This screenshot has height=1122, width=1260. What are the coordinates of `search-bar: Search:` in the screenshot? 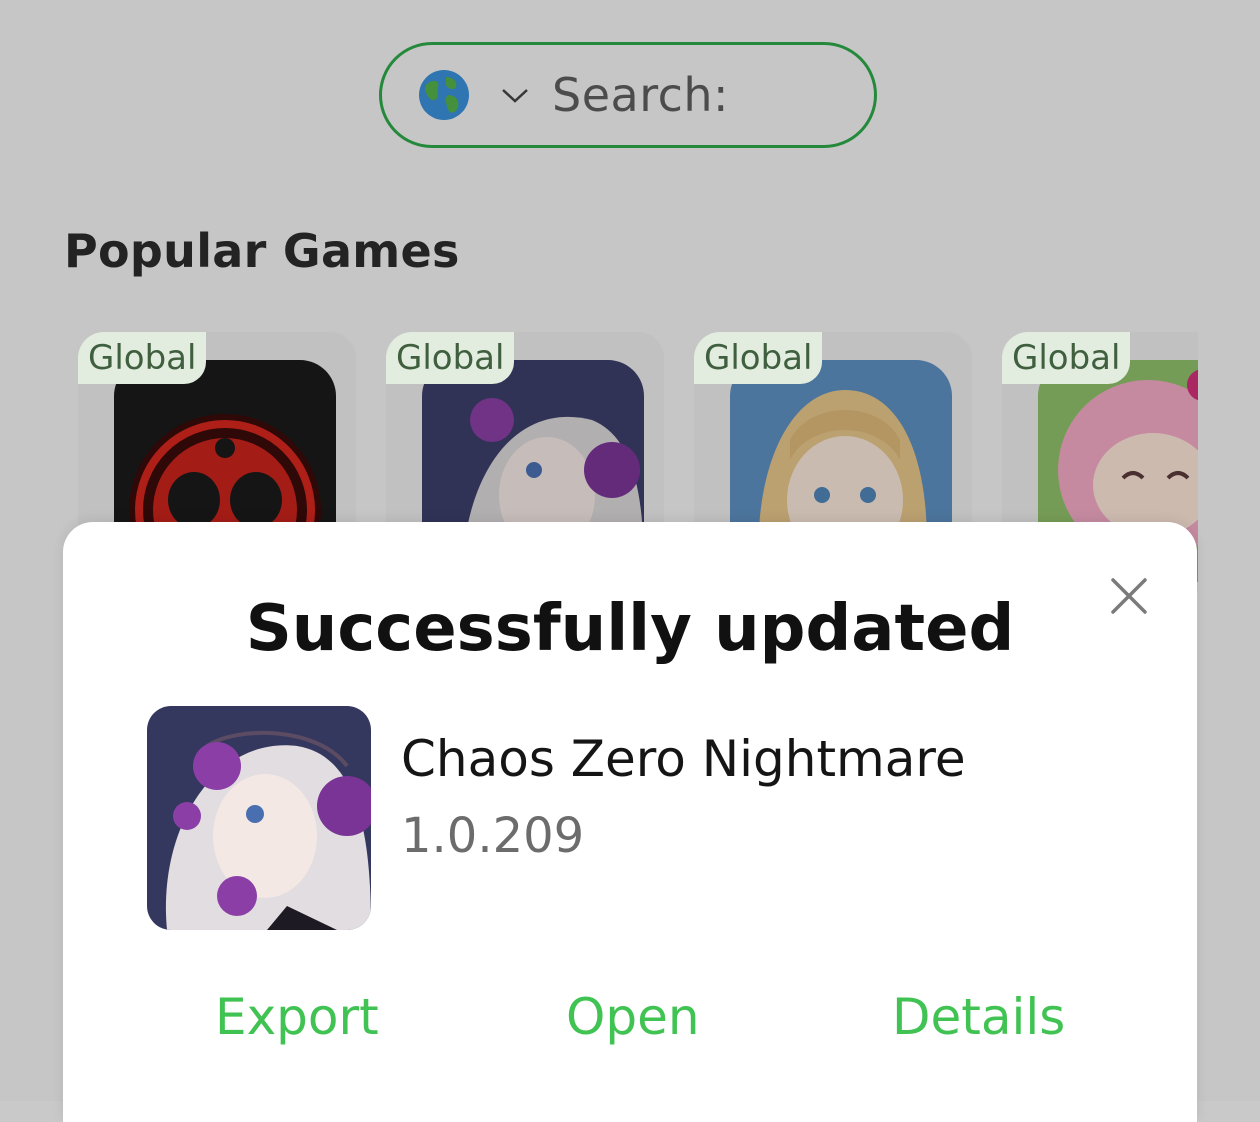 It's located at (628, 95).